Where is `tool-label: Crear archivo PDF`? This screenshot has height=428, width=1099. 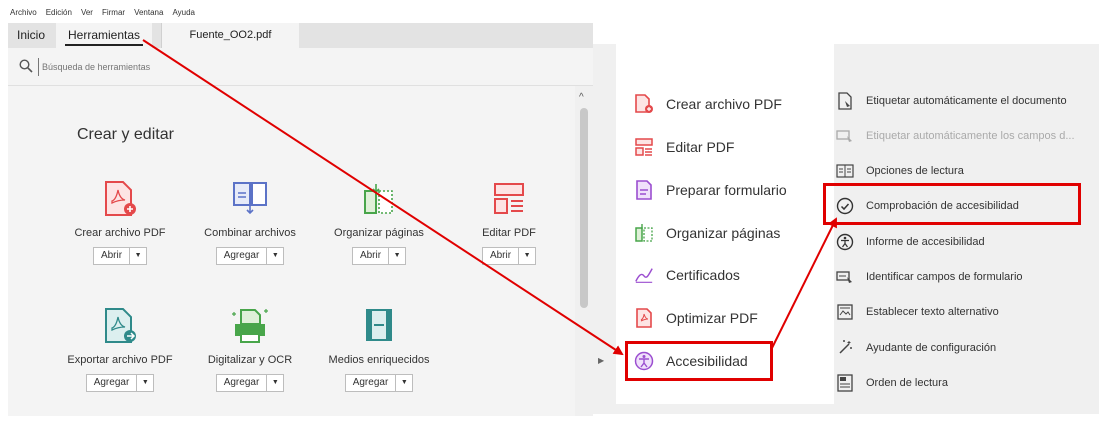 tool-label: Crear archivo PDF is located at coordinates (120, 233).